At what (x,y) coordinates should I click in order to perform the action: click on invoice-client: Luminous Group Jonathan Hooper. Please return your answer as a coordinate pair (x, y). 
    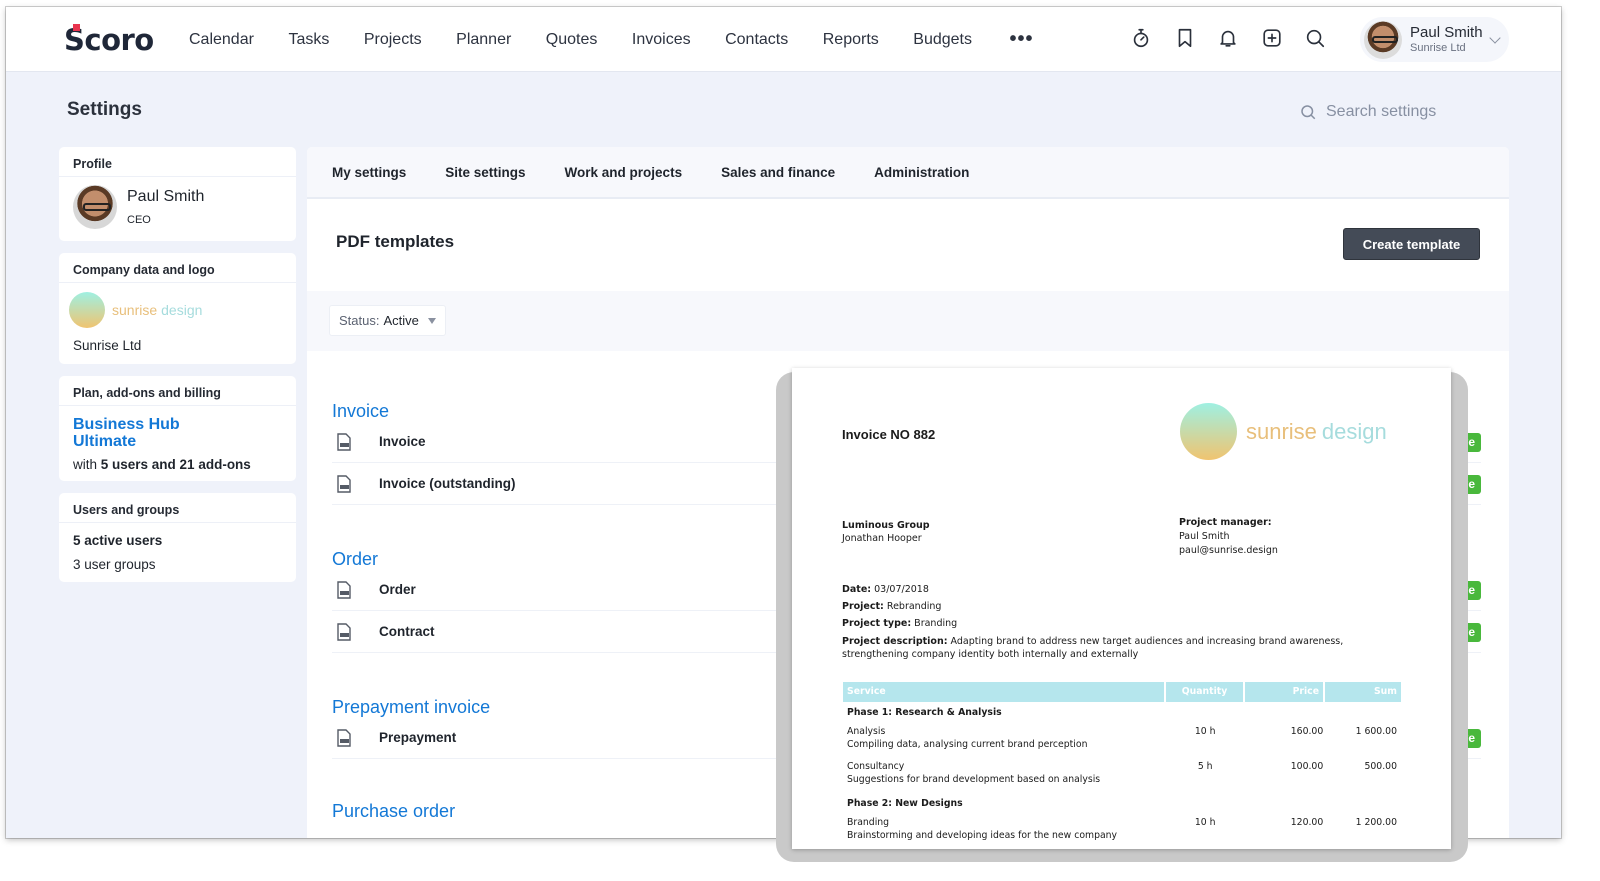
    Looking at the image, I should click on (886, 532).